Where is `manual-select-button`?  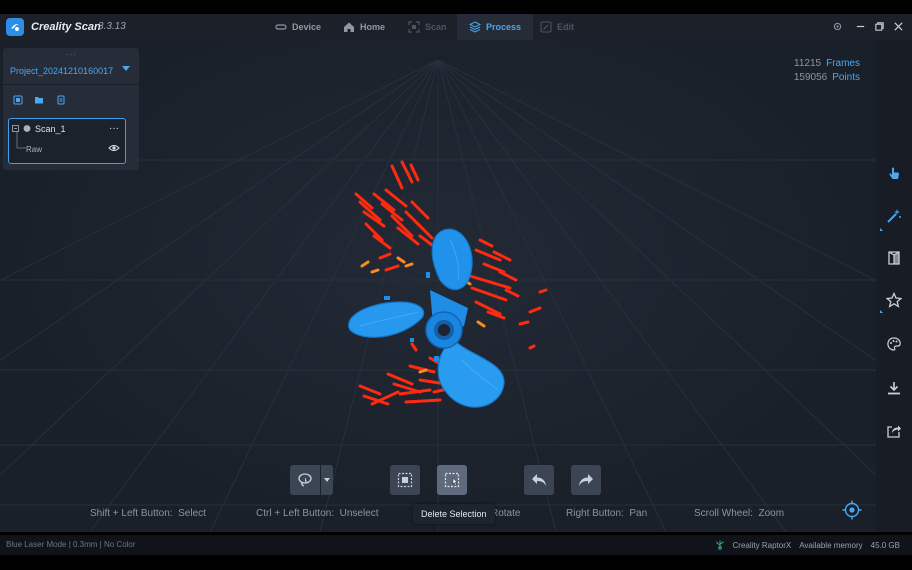
manual-select-button is located at coordinates (894, 174).